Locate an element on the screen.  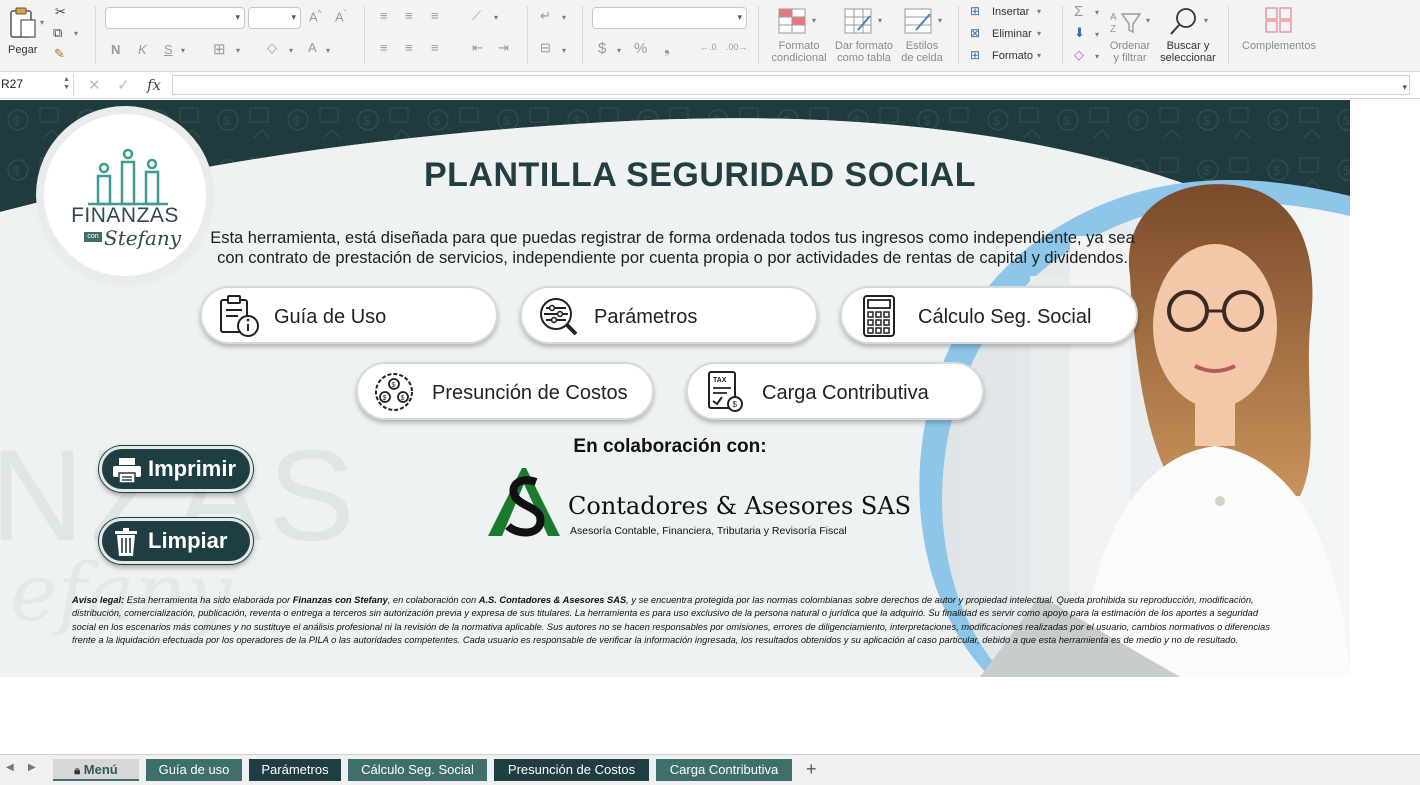
tab-parametros: Parámetros is located at coordinates (295, 770).